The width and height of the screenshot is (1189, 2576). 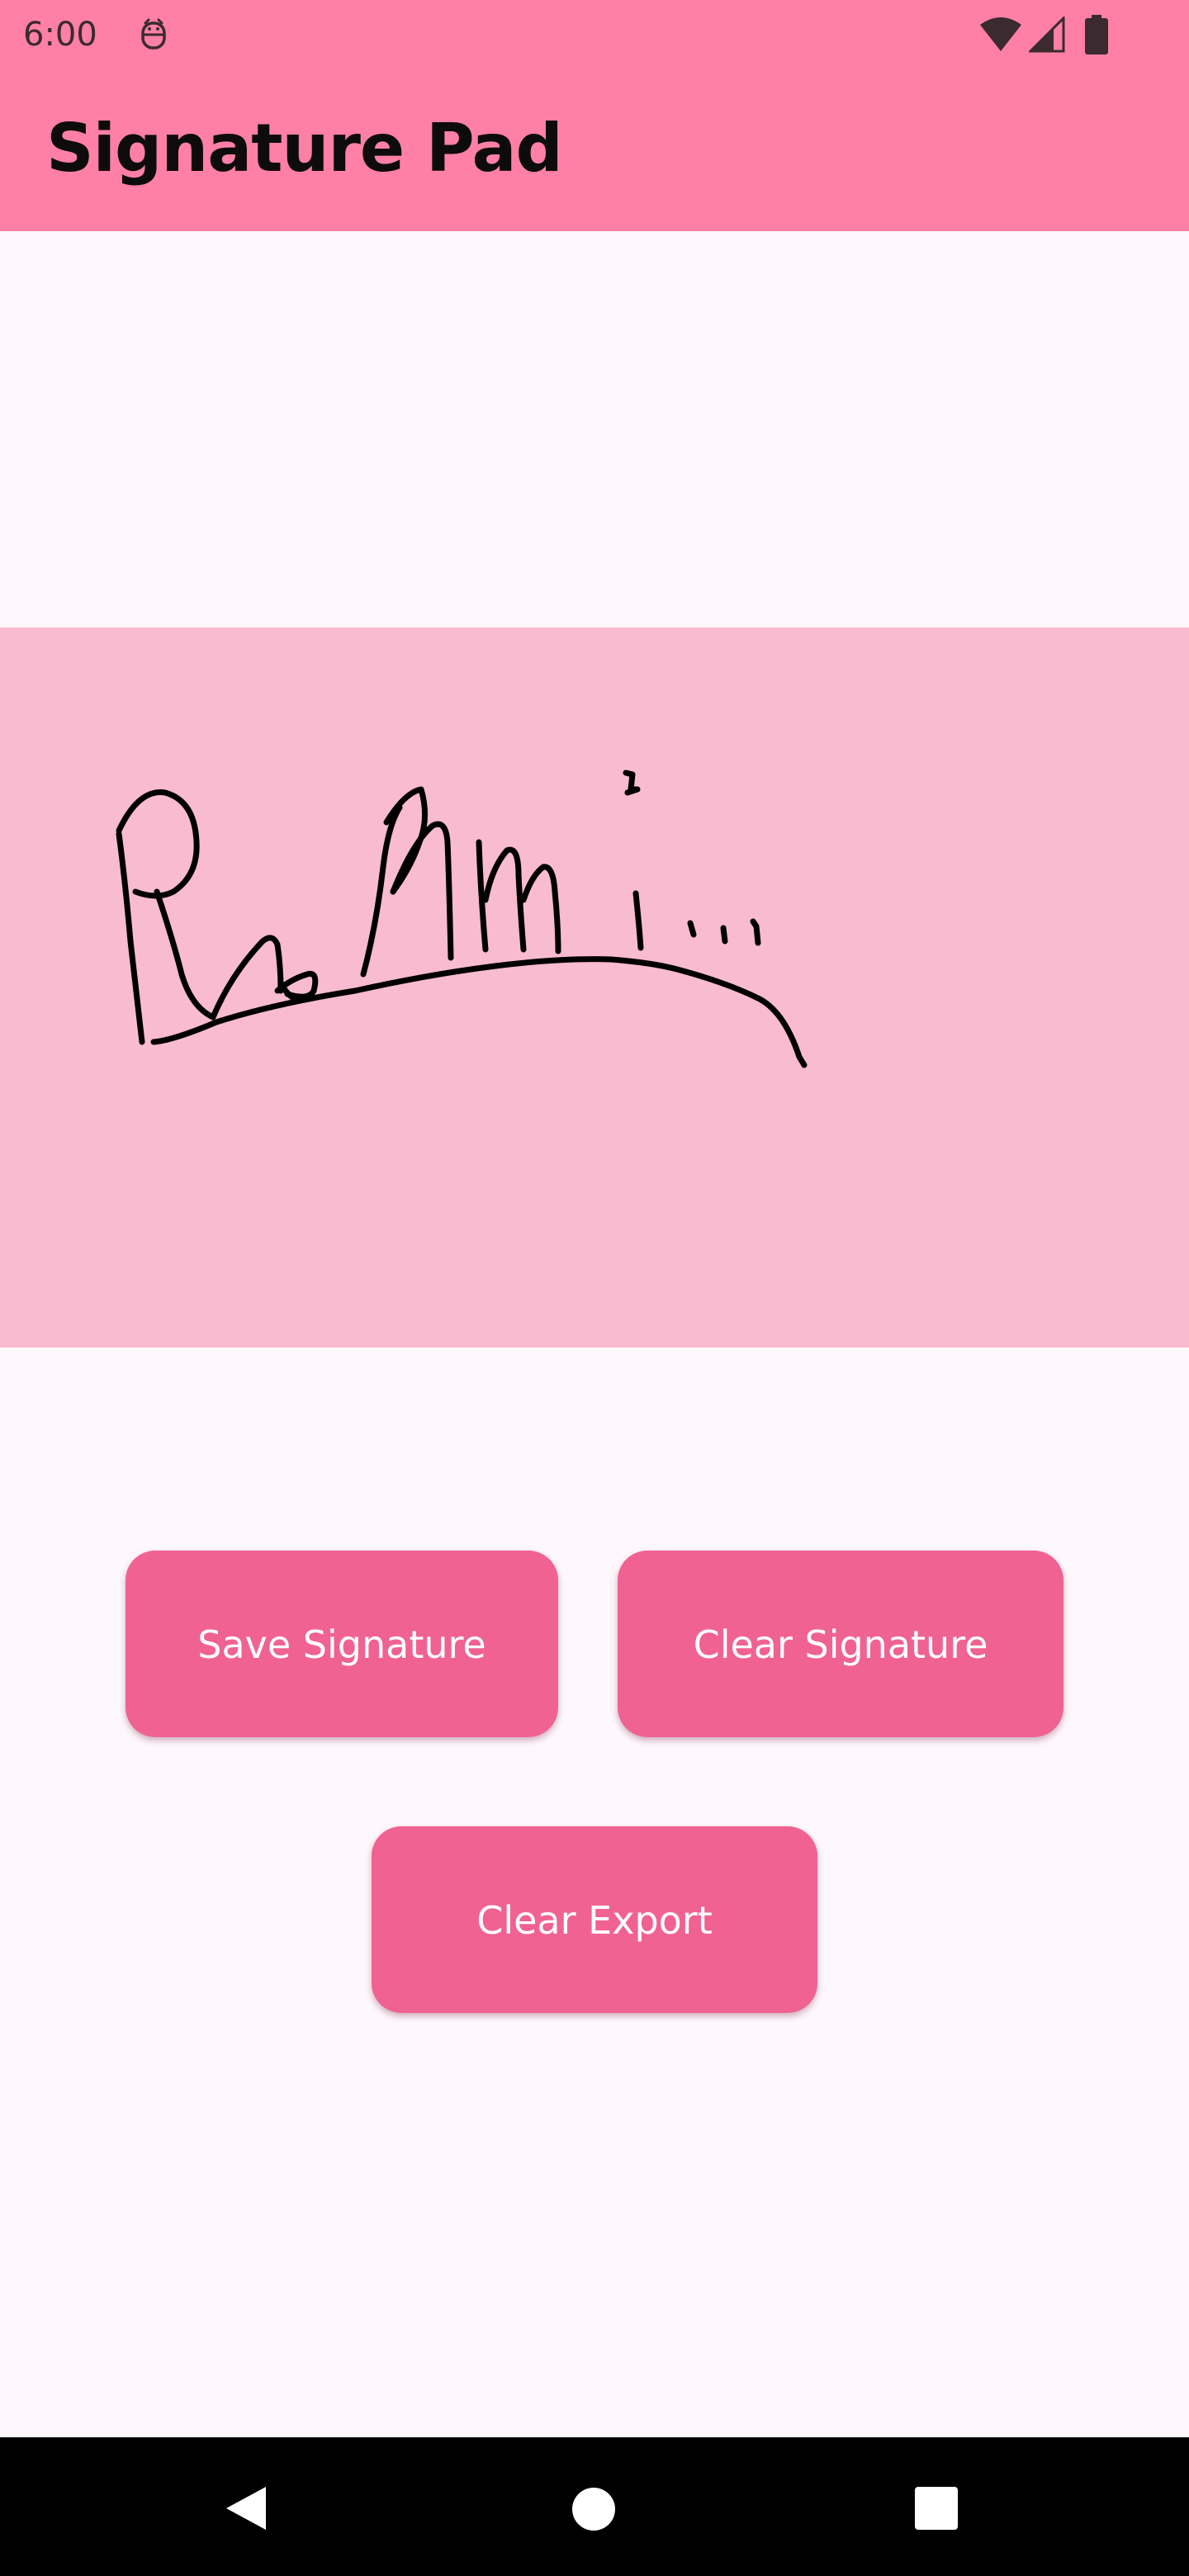 I want to click on back-icon, so click(x=246, y=2508).